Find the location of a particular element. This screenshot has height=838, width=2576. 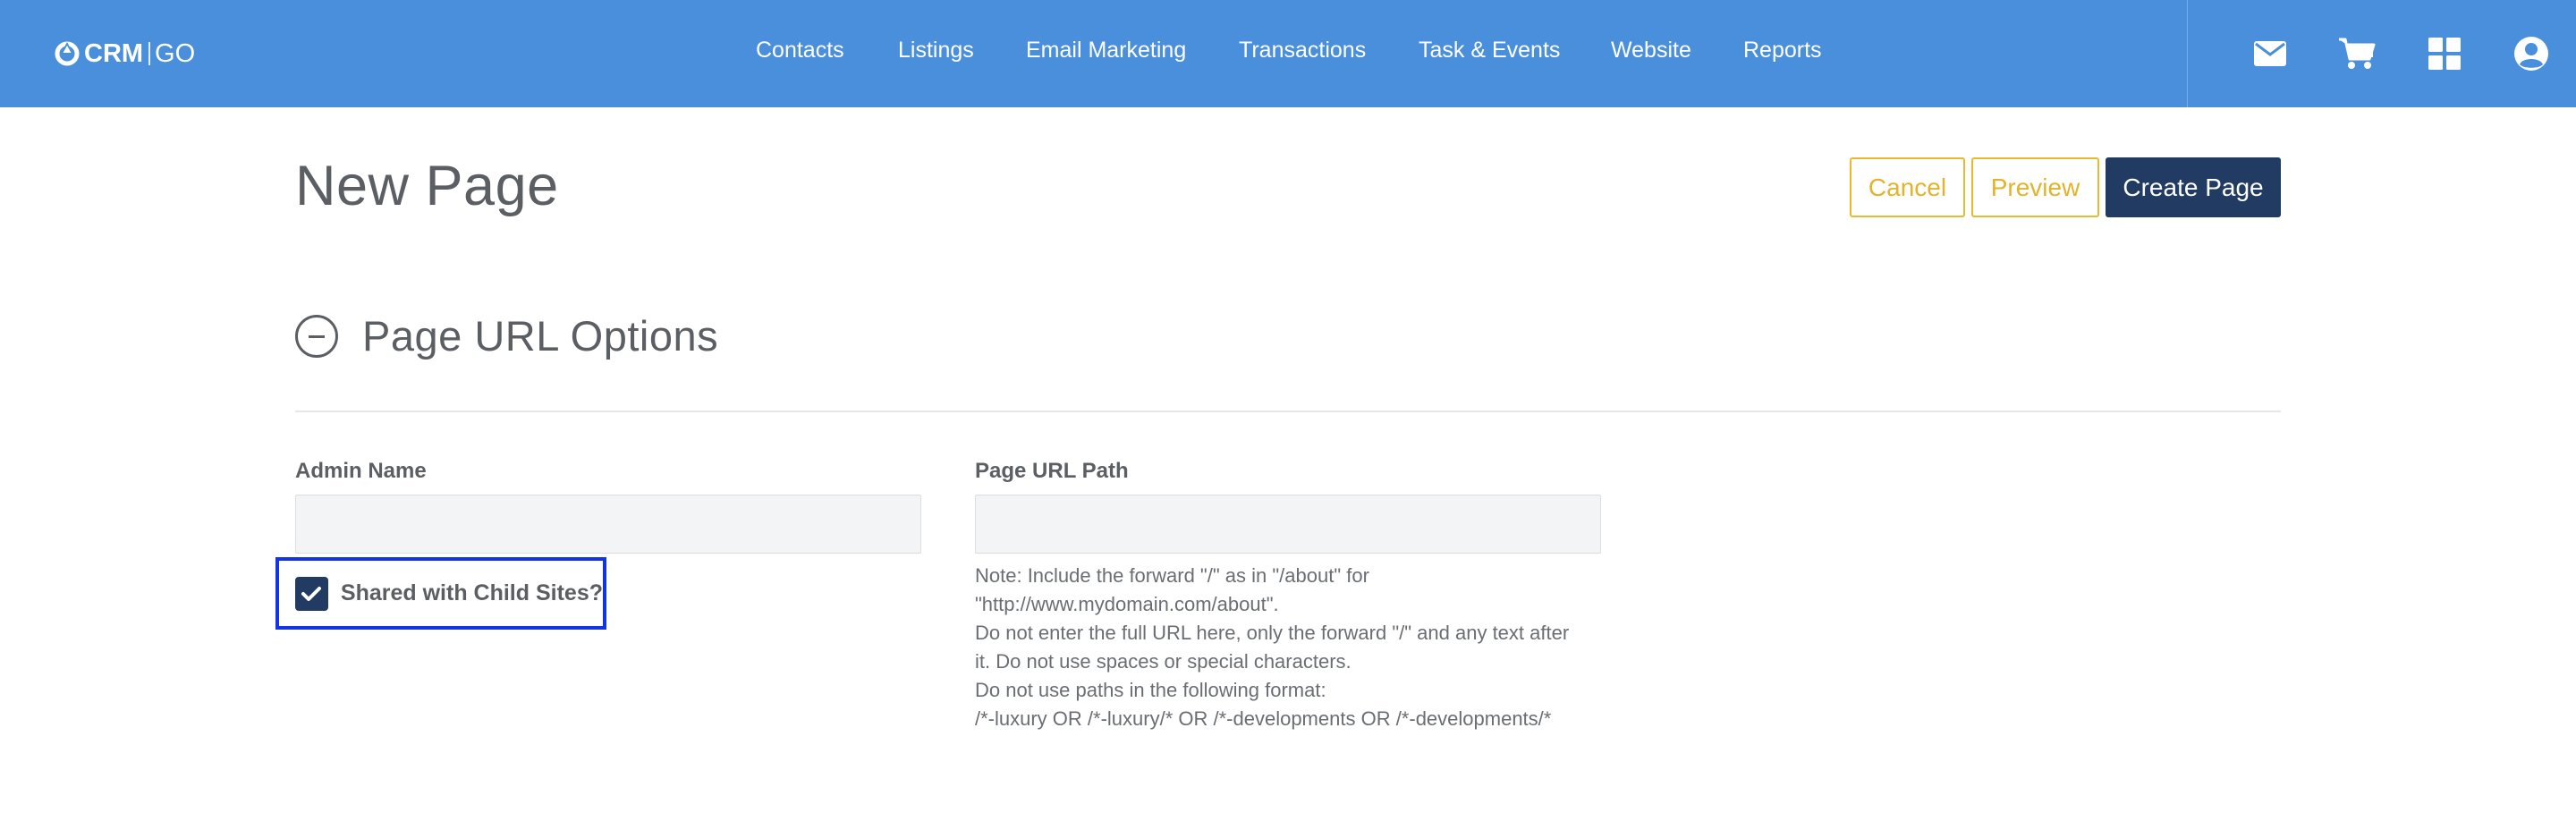

cancel-button: Cancel is located at coordinates (1907, 187).